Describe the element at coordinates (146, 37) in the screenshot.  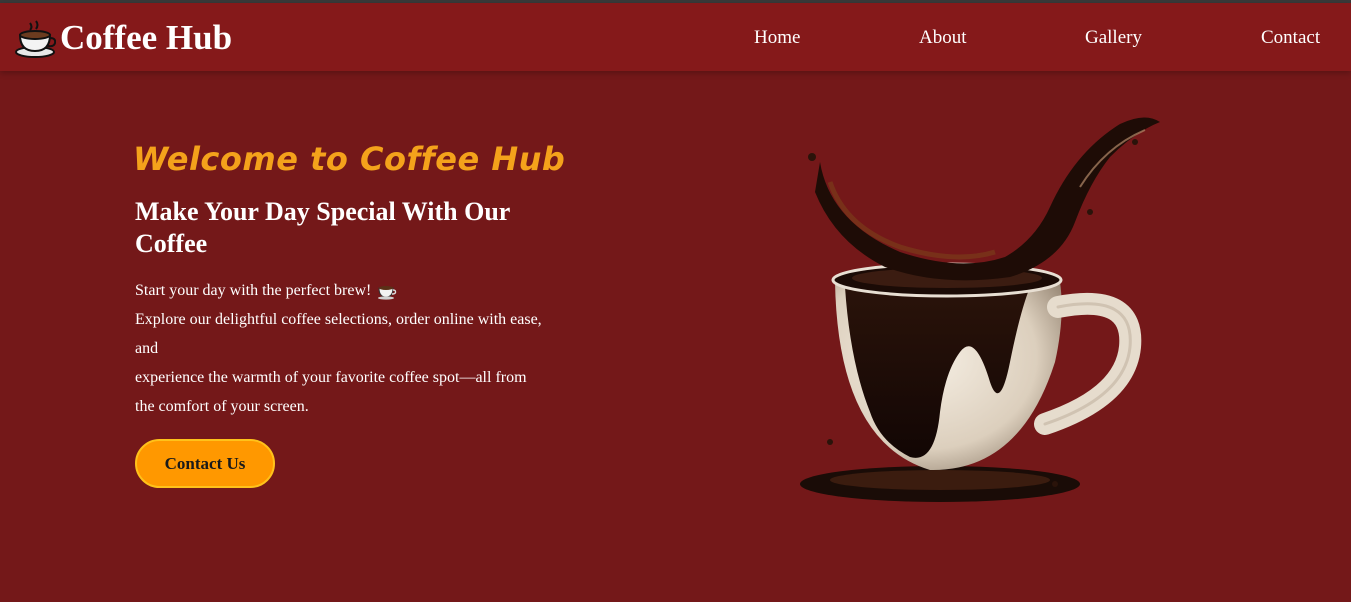
I see `brand-name: Coffee Hub` at that location.